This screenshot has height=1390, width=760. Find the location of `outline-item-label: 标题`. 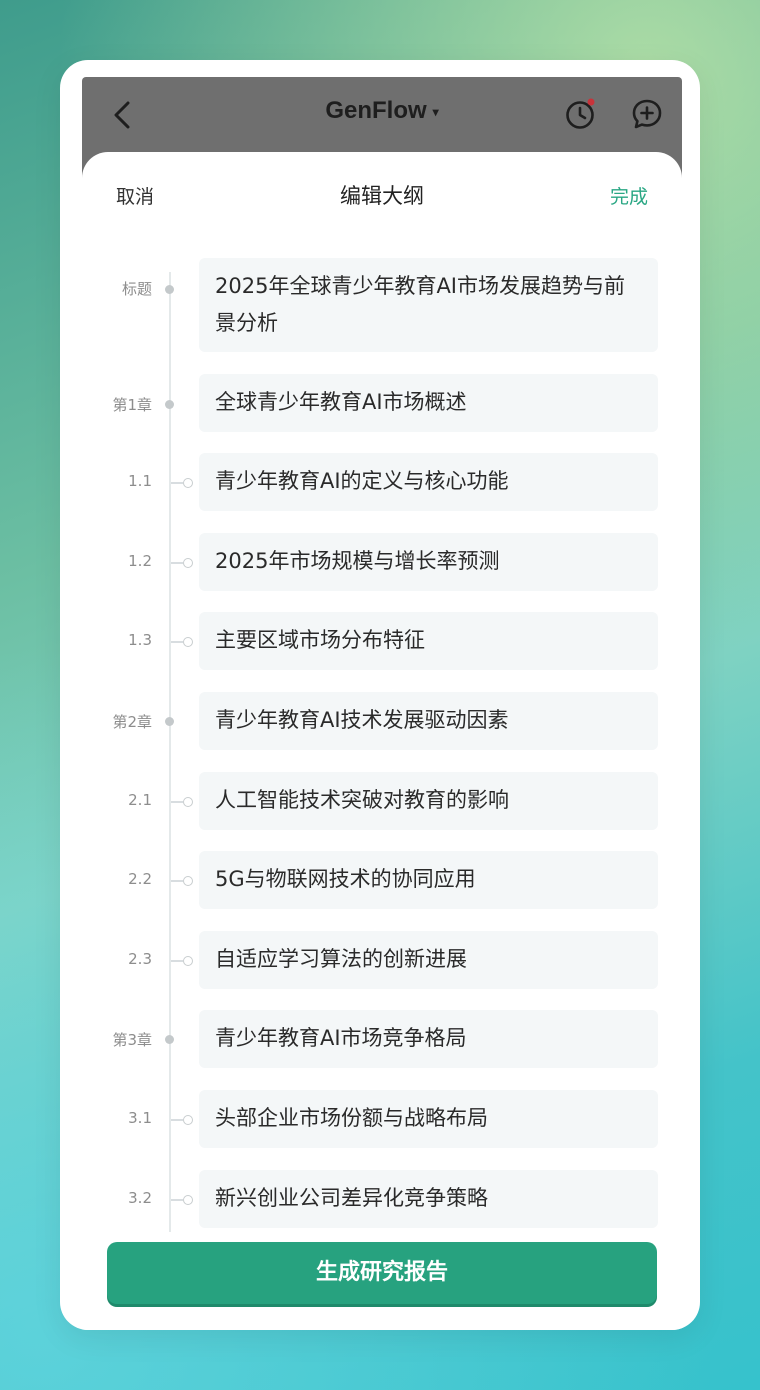

outline-item-label: 标题 is located at coordinates (136, 289).